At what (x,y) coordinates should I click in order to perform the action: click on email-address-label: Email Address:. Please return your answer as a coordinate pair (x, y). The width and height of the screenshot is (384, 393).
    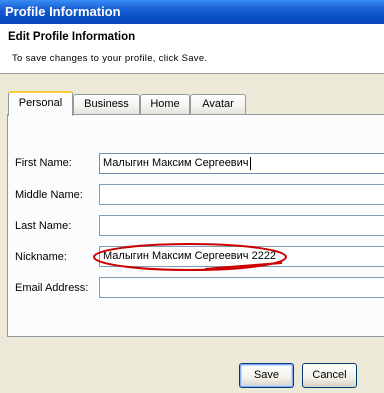
    Looking at the image, I should click on (52, 288).